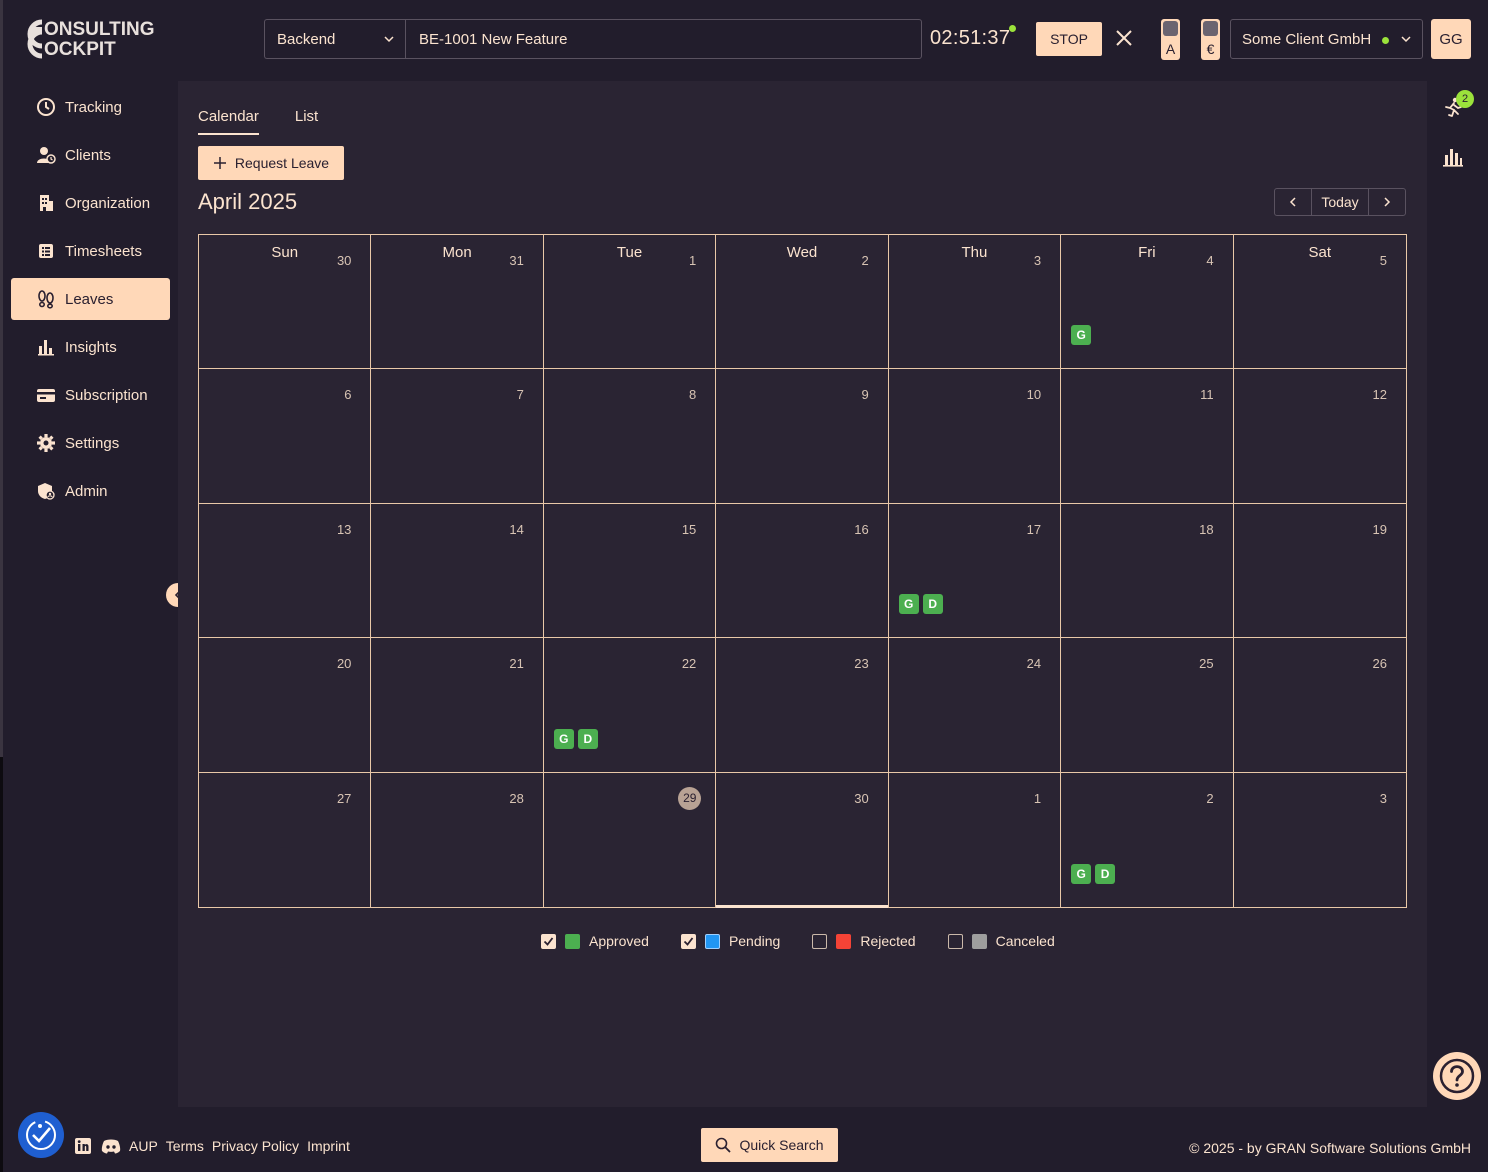 The image size is (1488, 1172). I want to click on calendar-day-cell: 23, so click(802, 705).